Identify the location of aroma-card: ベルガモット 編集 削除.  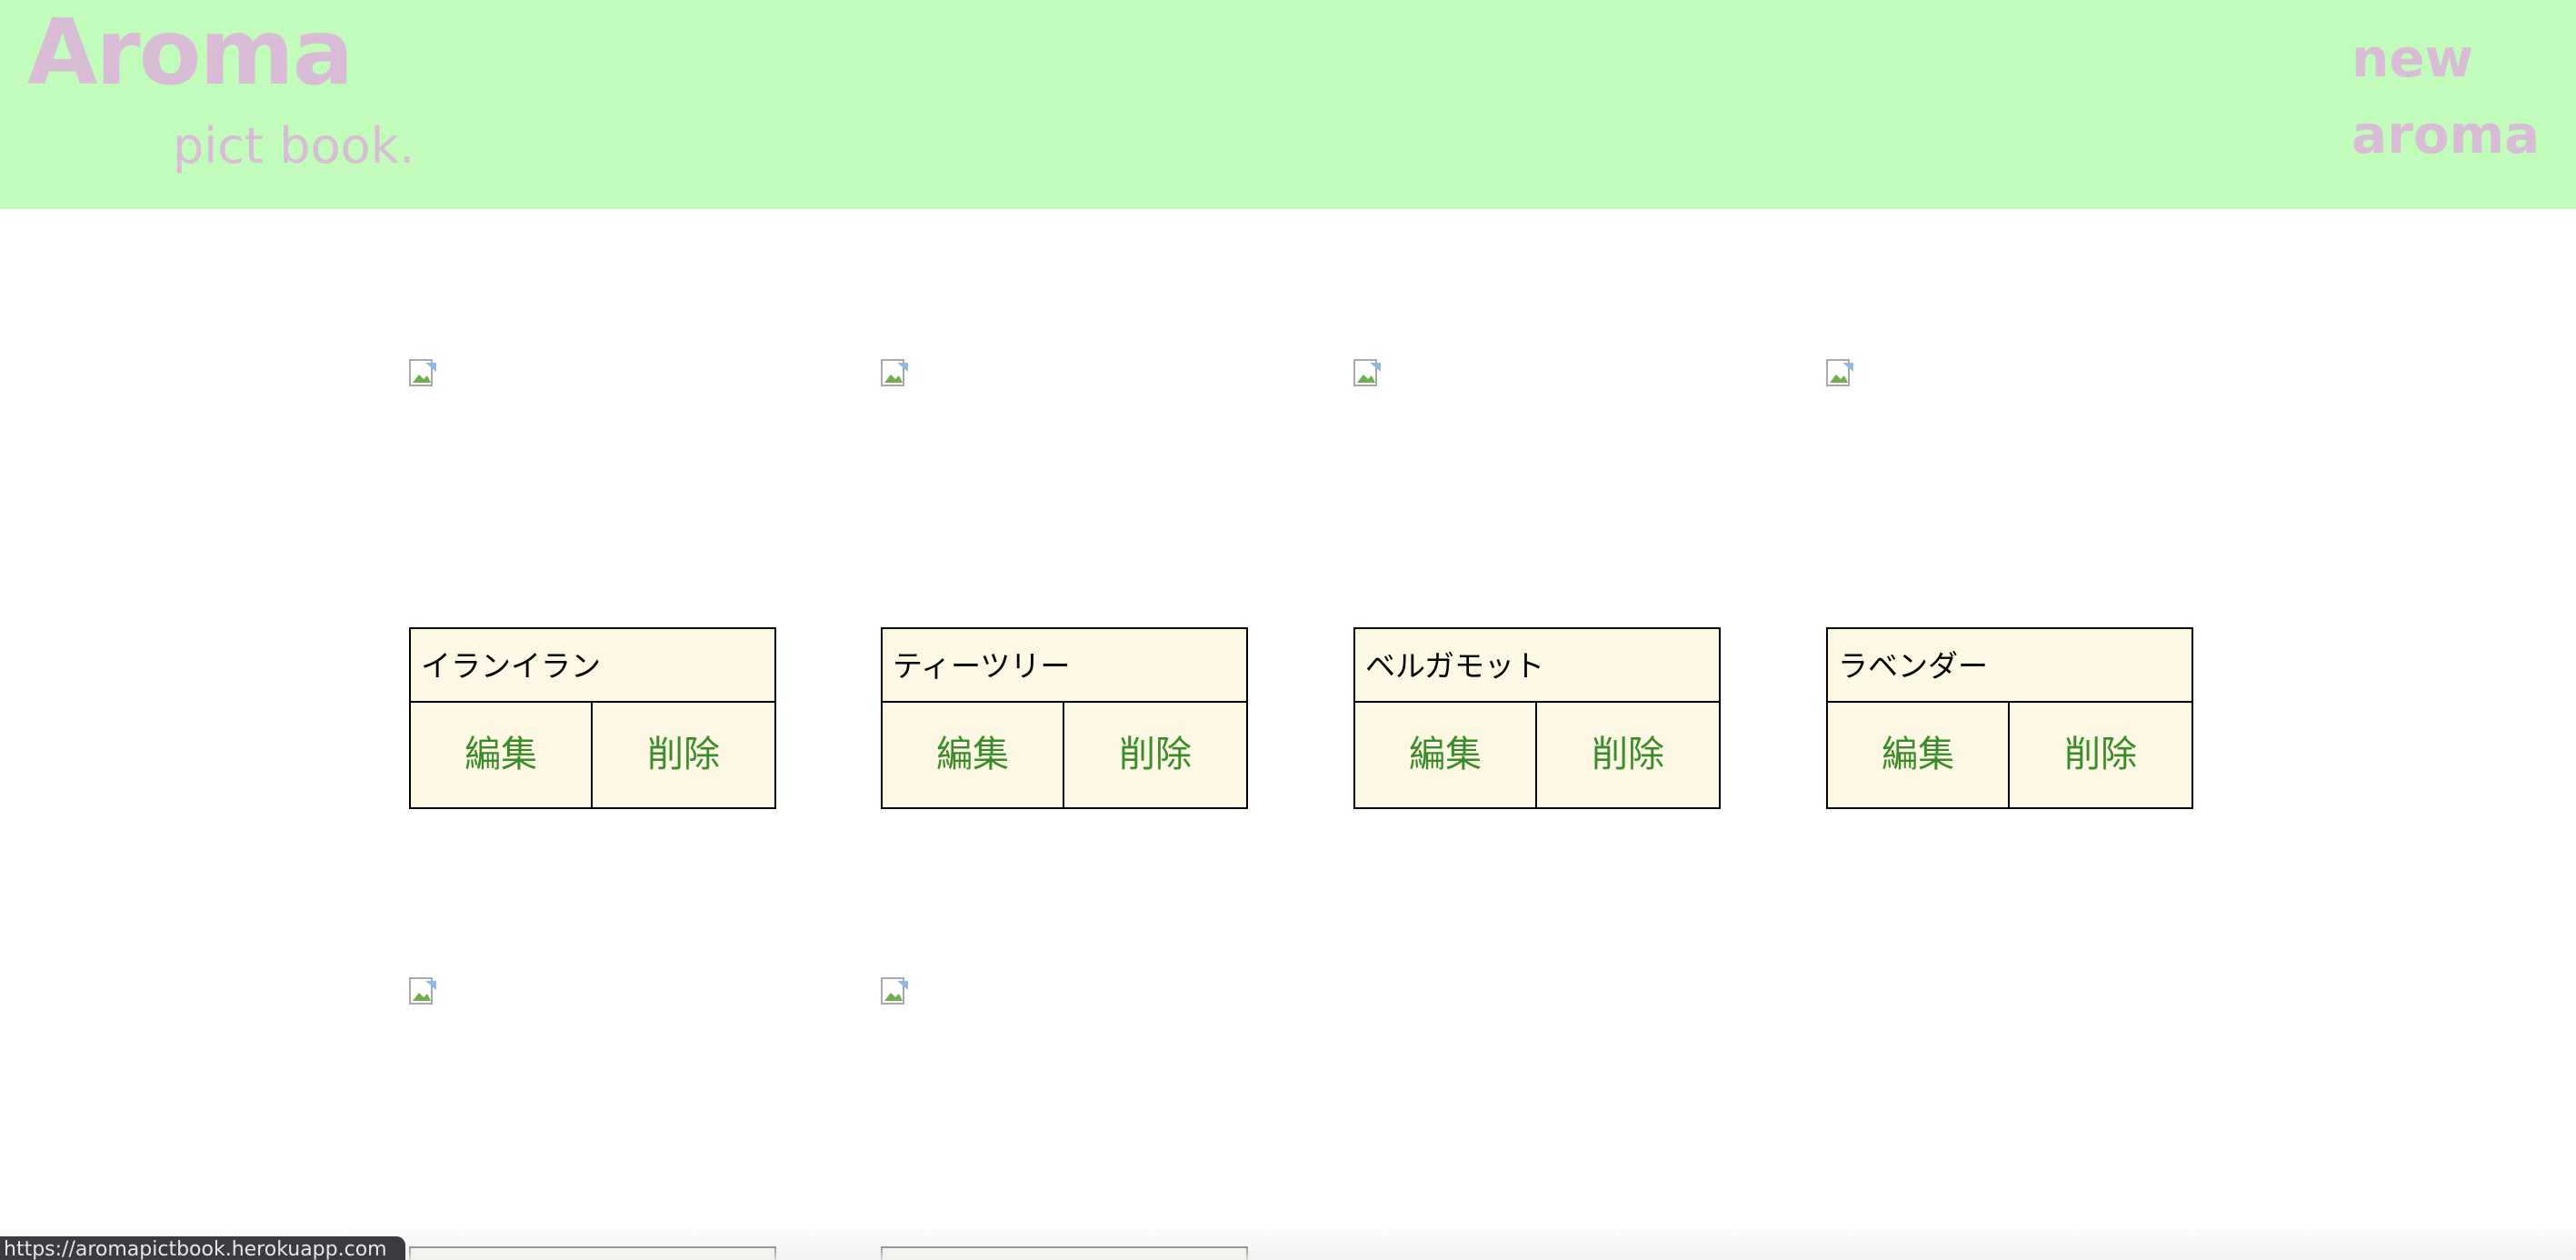
(1537, 718).